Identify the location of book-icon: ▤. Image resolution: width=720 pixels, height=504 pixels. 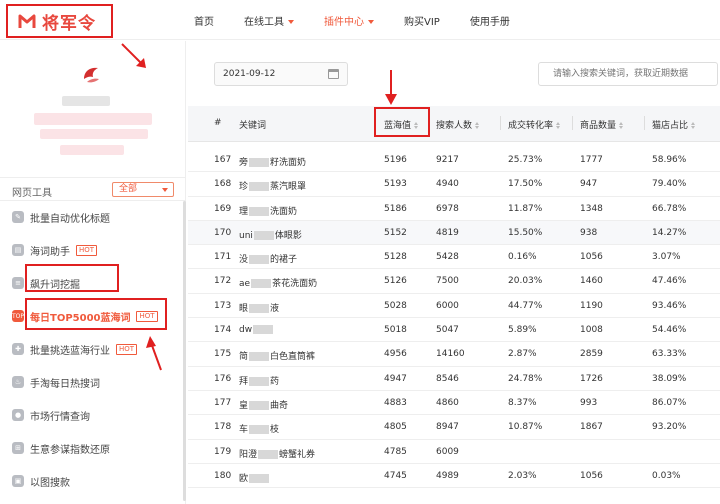
(18, 250).